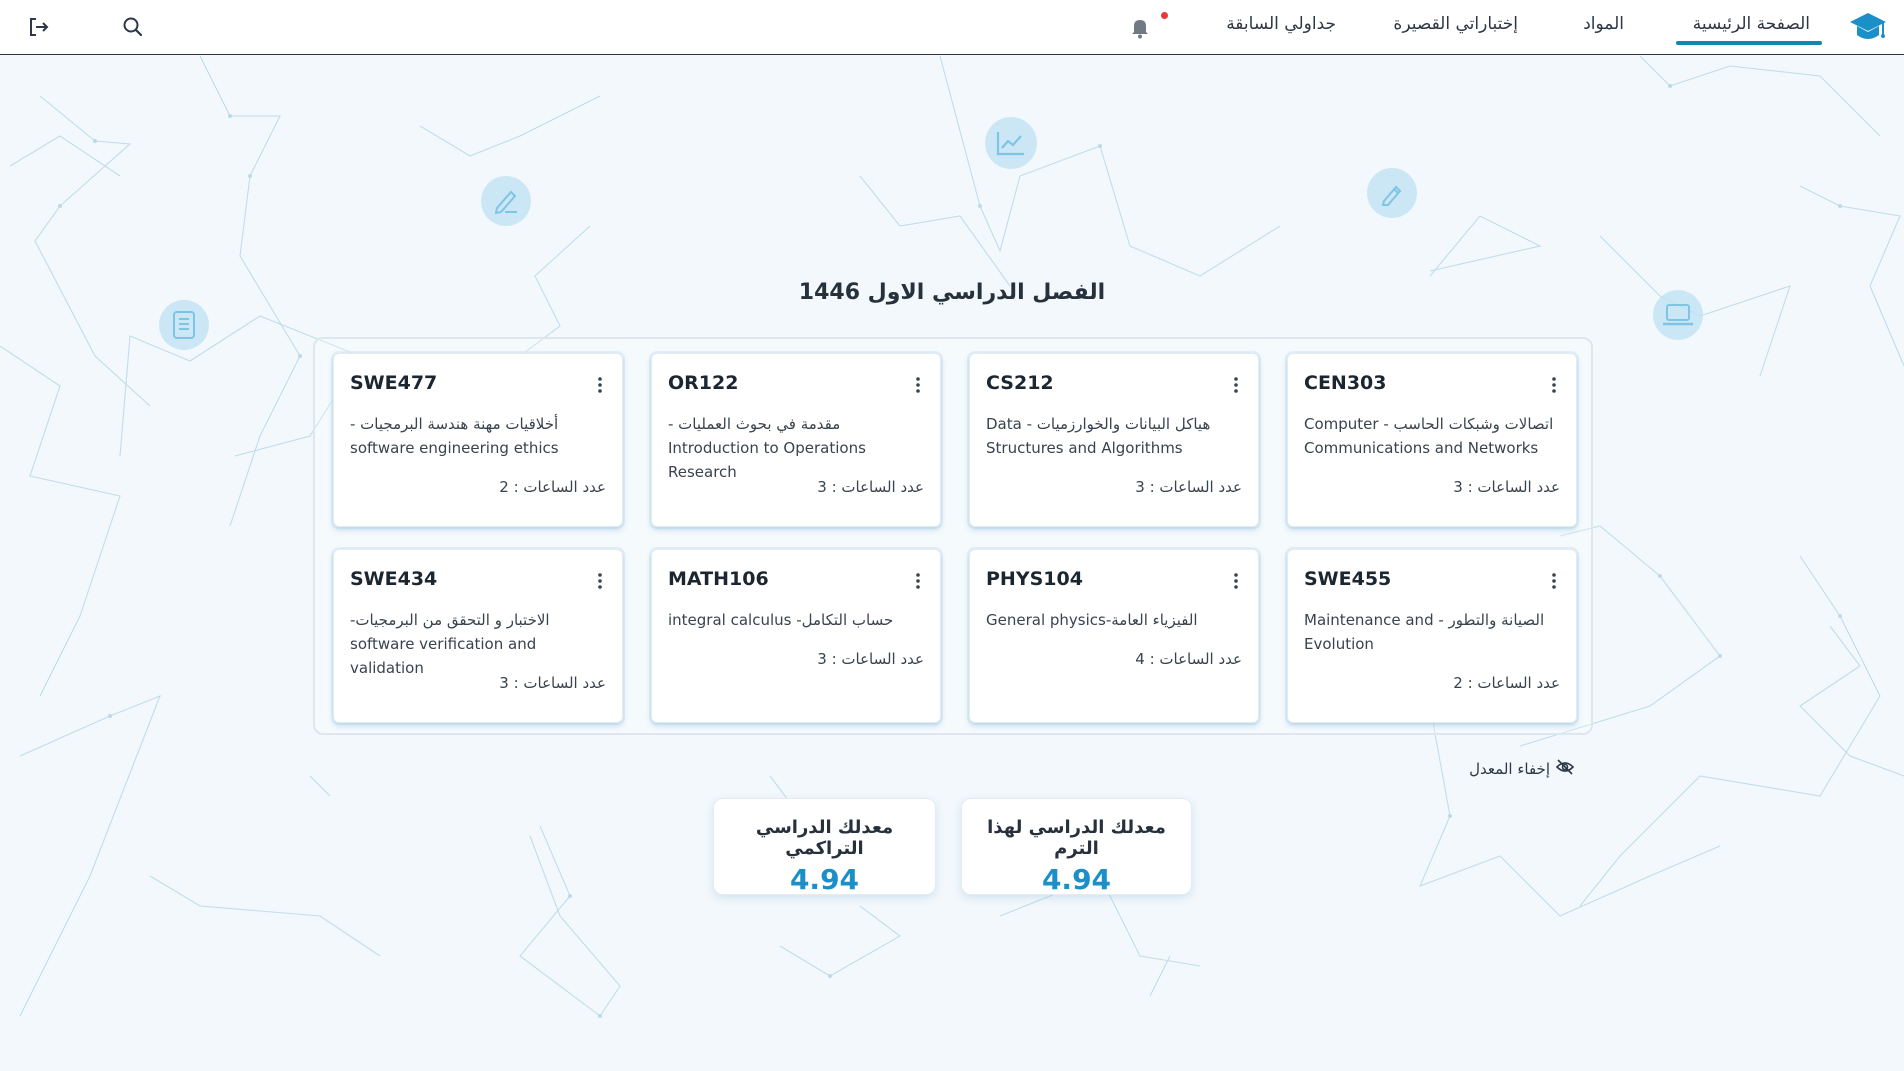  I want to click on pencil-icon, so click(1392, 193).